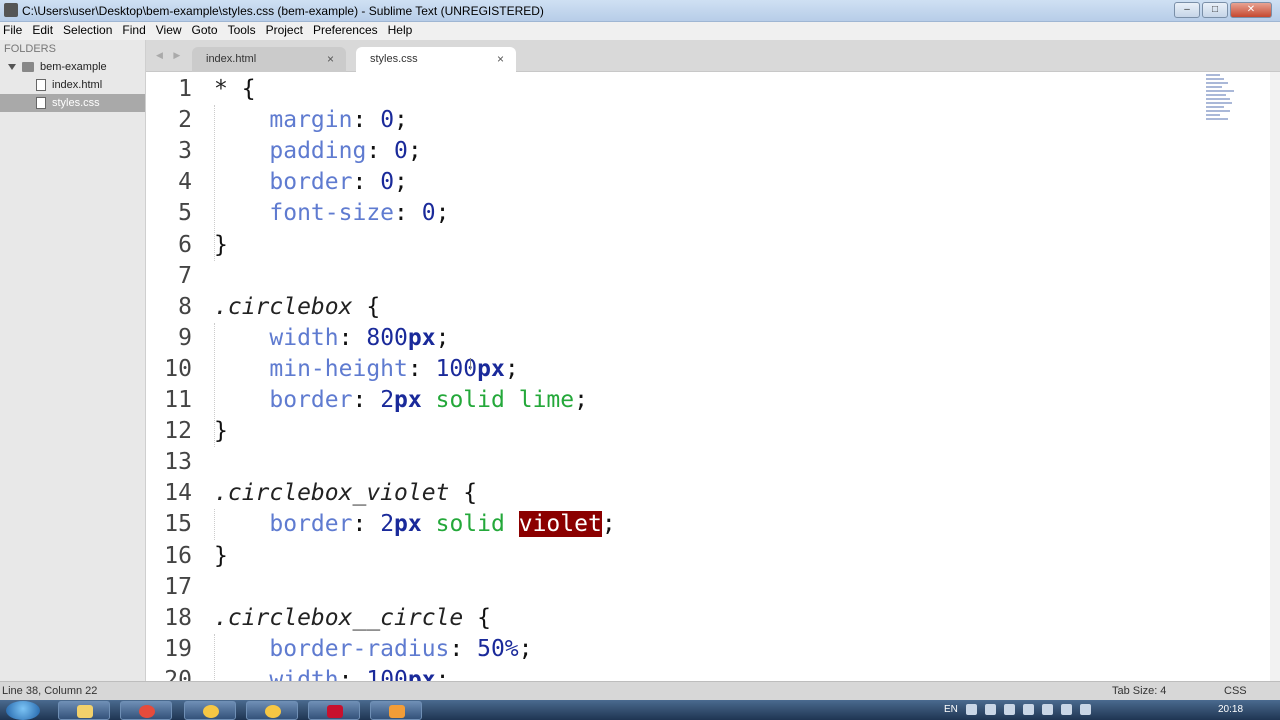 The height and width of the screenshot is (720, 1280). Describe the element at coordinates (408, 524) in the screenshot. I see `code-token-unit: px` at that location.